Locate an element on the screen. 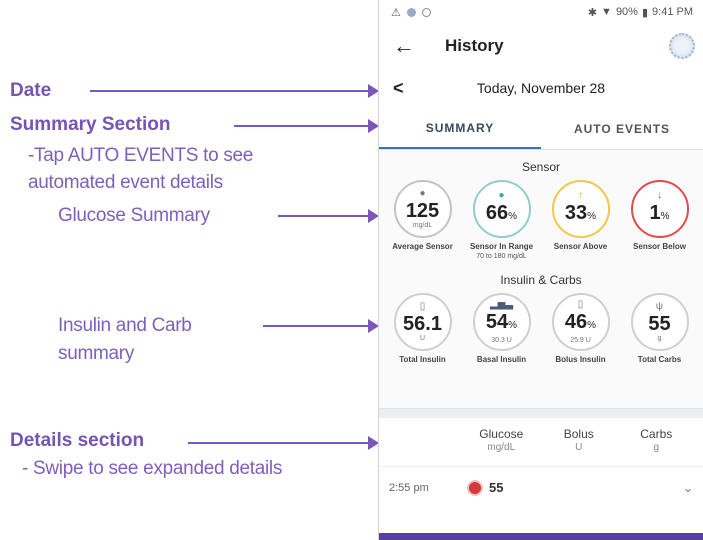 This screenshot has height=540, width=703. details-row-time: 2:55 pm is located at coordinates (409, 487).